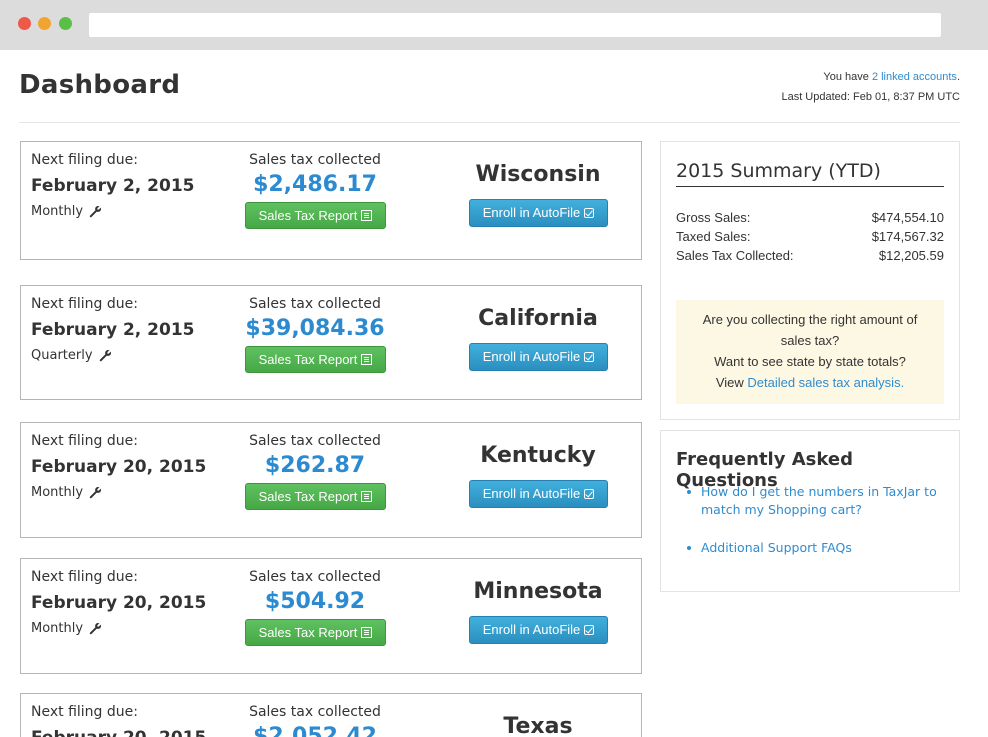 The image size is (988, 737). What do you see at coordinates (810, 340) in the screenshot?
I see `callout-line-2: sales tax?` at bounding box center [810, 340].